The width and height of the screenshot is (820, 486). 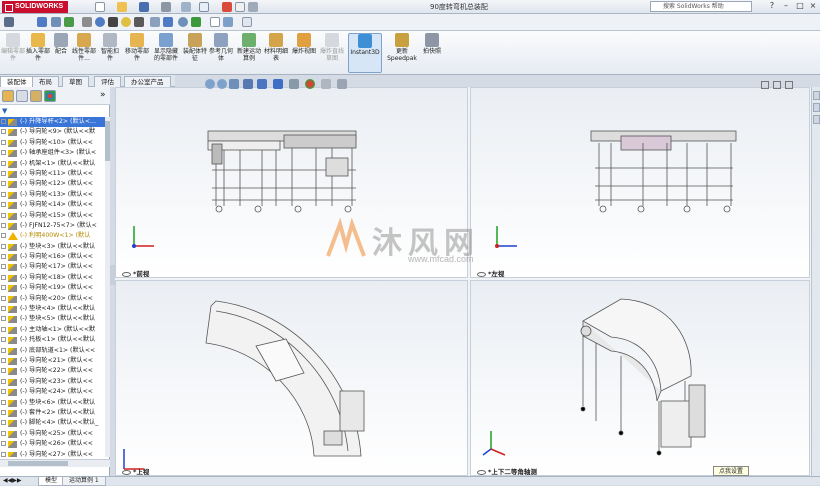 What do you see at coordinates (45, 81) in the screenshot?
I see `tab-layout: 布局` at bounding box center [45, 81].